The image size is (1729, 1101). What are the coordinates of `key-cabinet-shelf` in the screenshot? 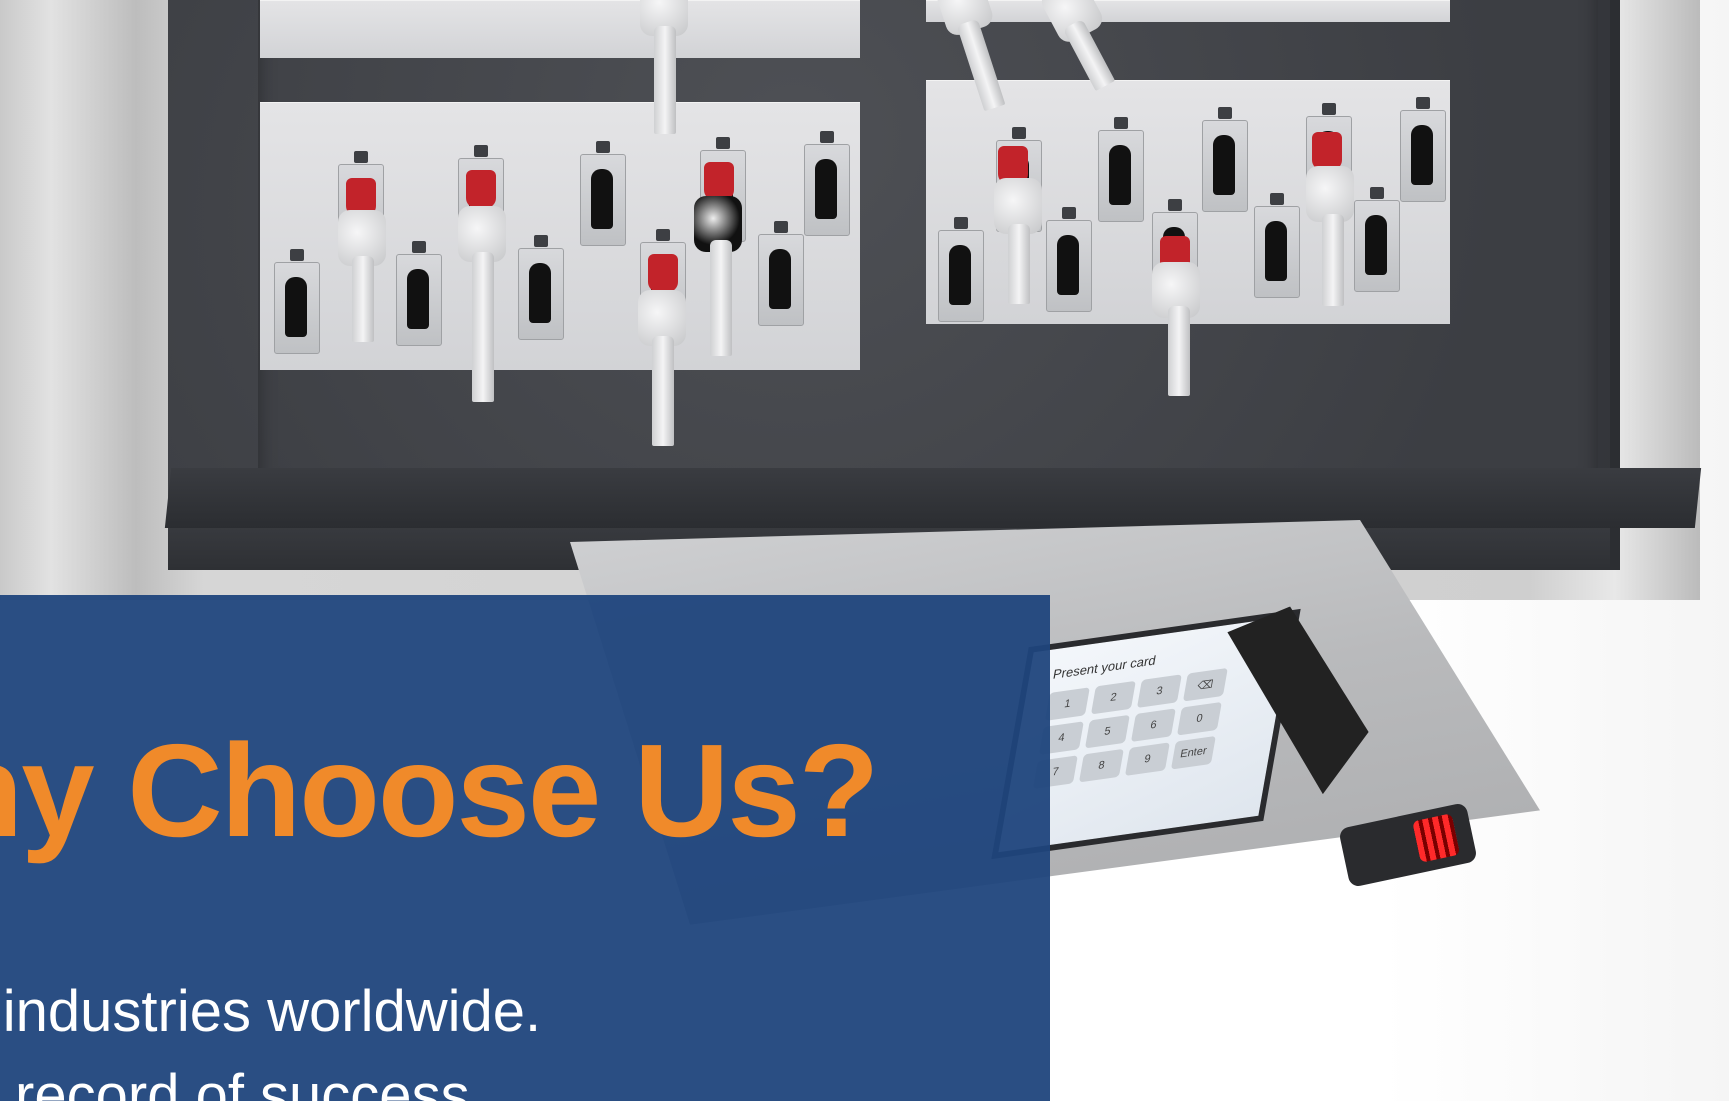 It's located at (933, 498).